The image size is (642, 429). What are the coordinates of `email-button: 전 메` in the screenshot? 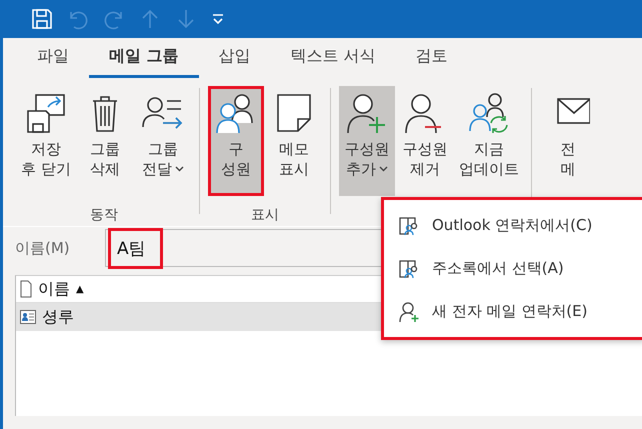 It's located at (568, 141).